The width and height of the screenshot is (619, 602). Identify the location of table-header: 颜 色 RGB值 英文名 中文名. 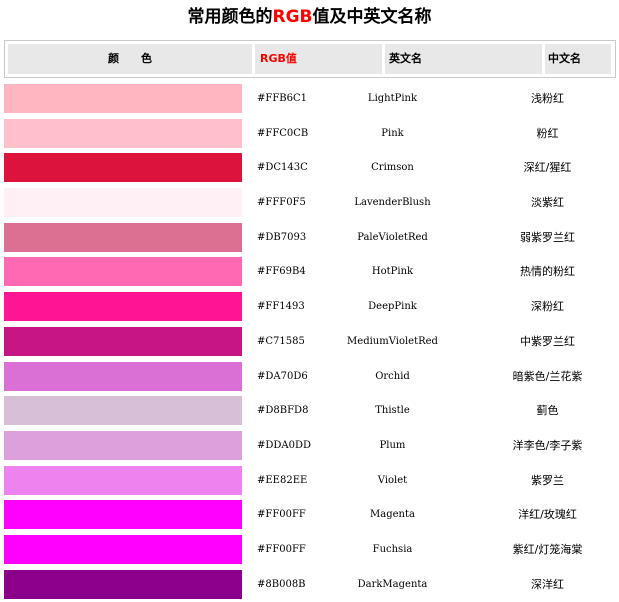
(310, 59).